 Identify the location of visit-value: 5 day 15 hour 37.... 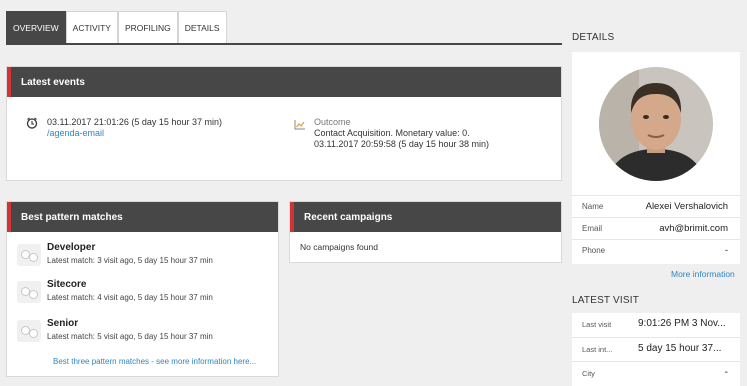
(680, 348).